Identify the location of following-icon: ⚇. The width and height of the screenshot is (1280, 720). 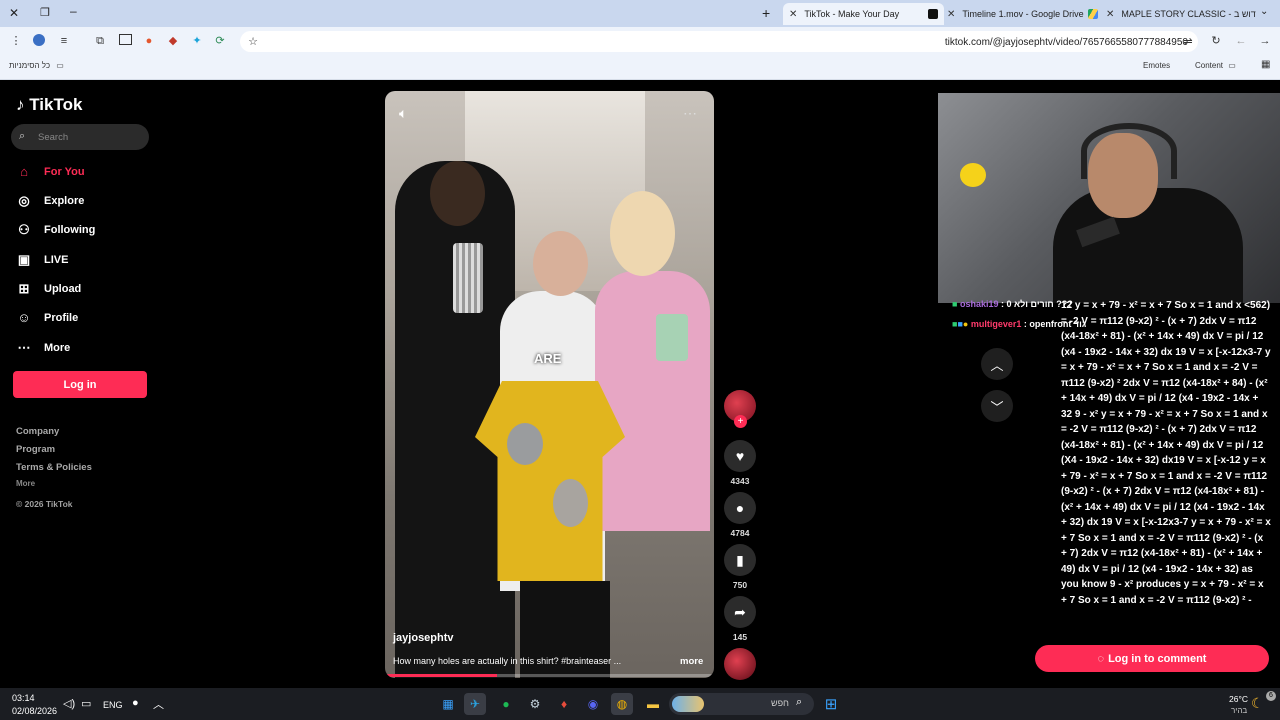
(24, 229).